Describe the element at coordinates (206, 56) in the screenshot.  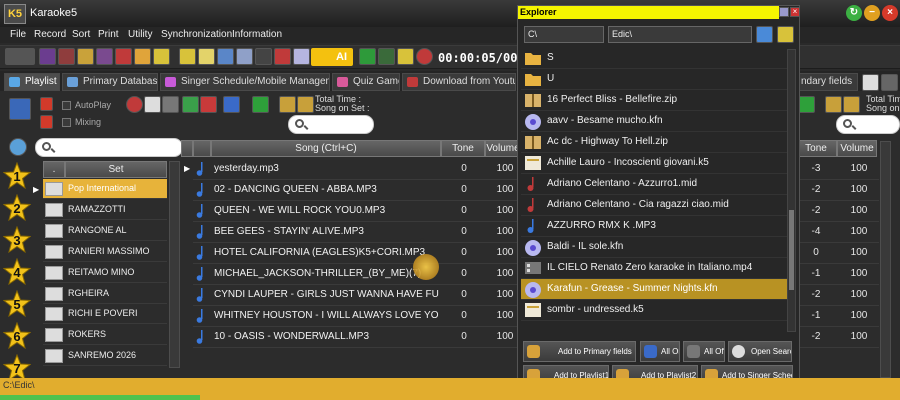
I see `tag-icon` at that location.